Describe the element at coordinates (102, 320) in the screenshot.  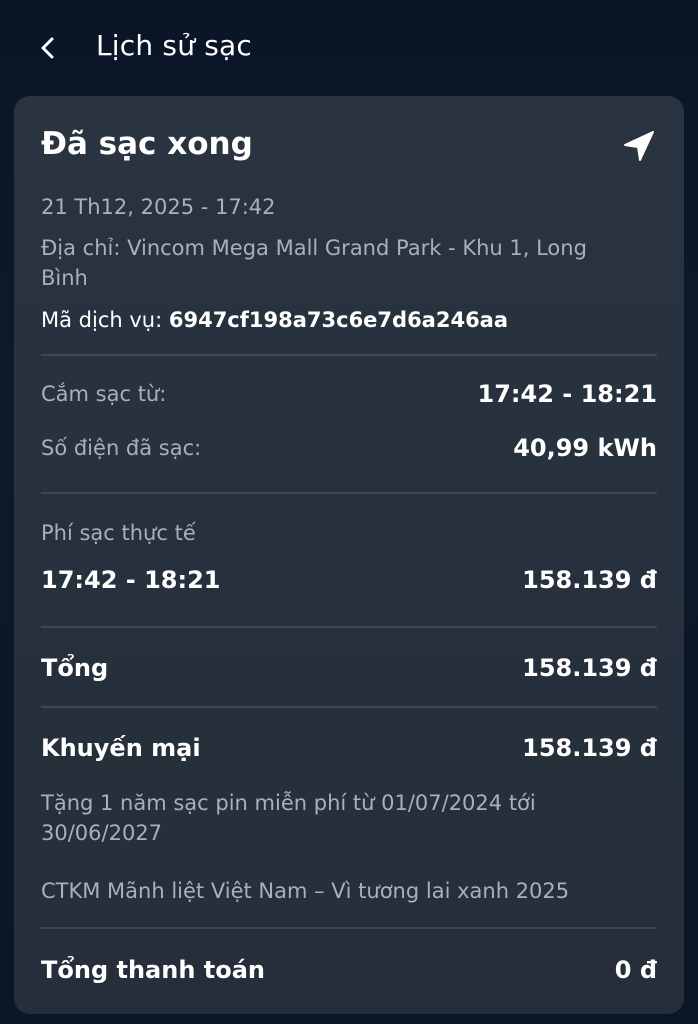
I see `service-code-label: Mã dịch vụ:` at that location.